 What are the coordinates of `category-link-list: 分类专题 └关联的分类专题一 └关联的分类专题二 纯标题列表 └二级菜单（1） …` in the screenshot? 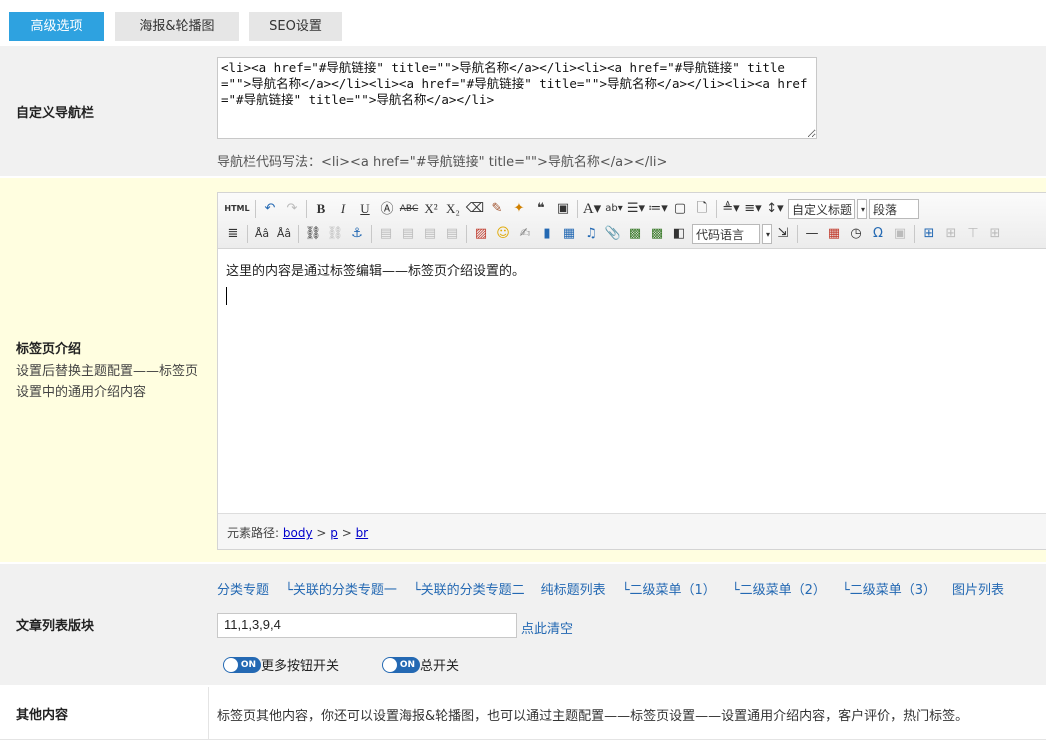 It's located at (618, 588).